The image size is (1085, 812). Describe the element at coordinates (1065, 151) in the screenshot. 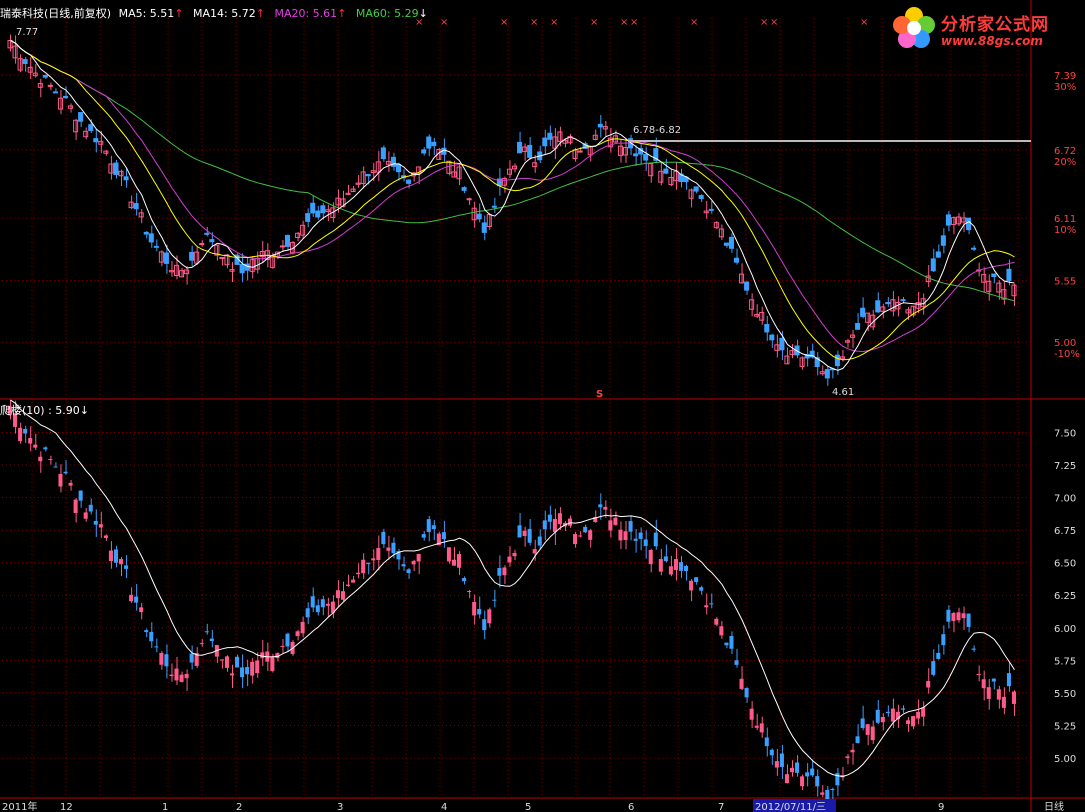

I see `price-tick-label: 6.72` at that location.